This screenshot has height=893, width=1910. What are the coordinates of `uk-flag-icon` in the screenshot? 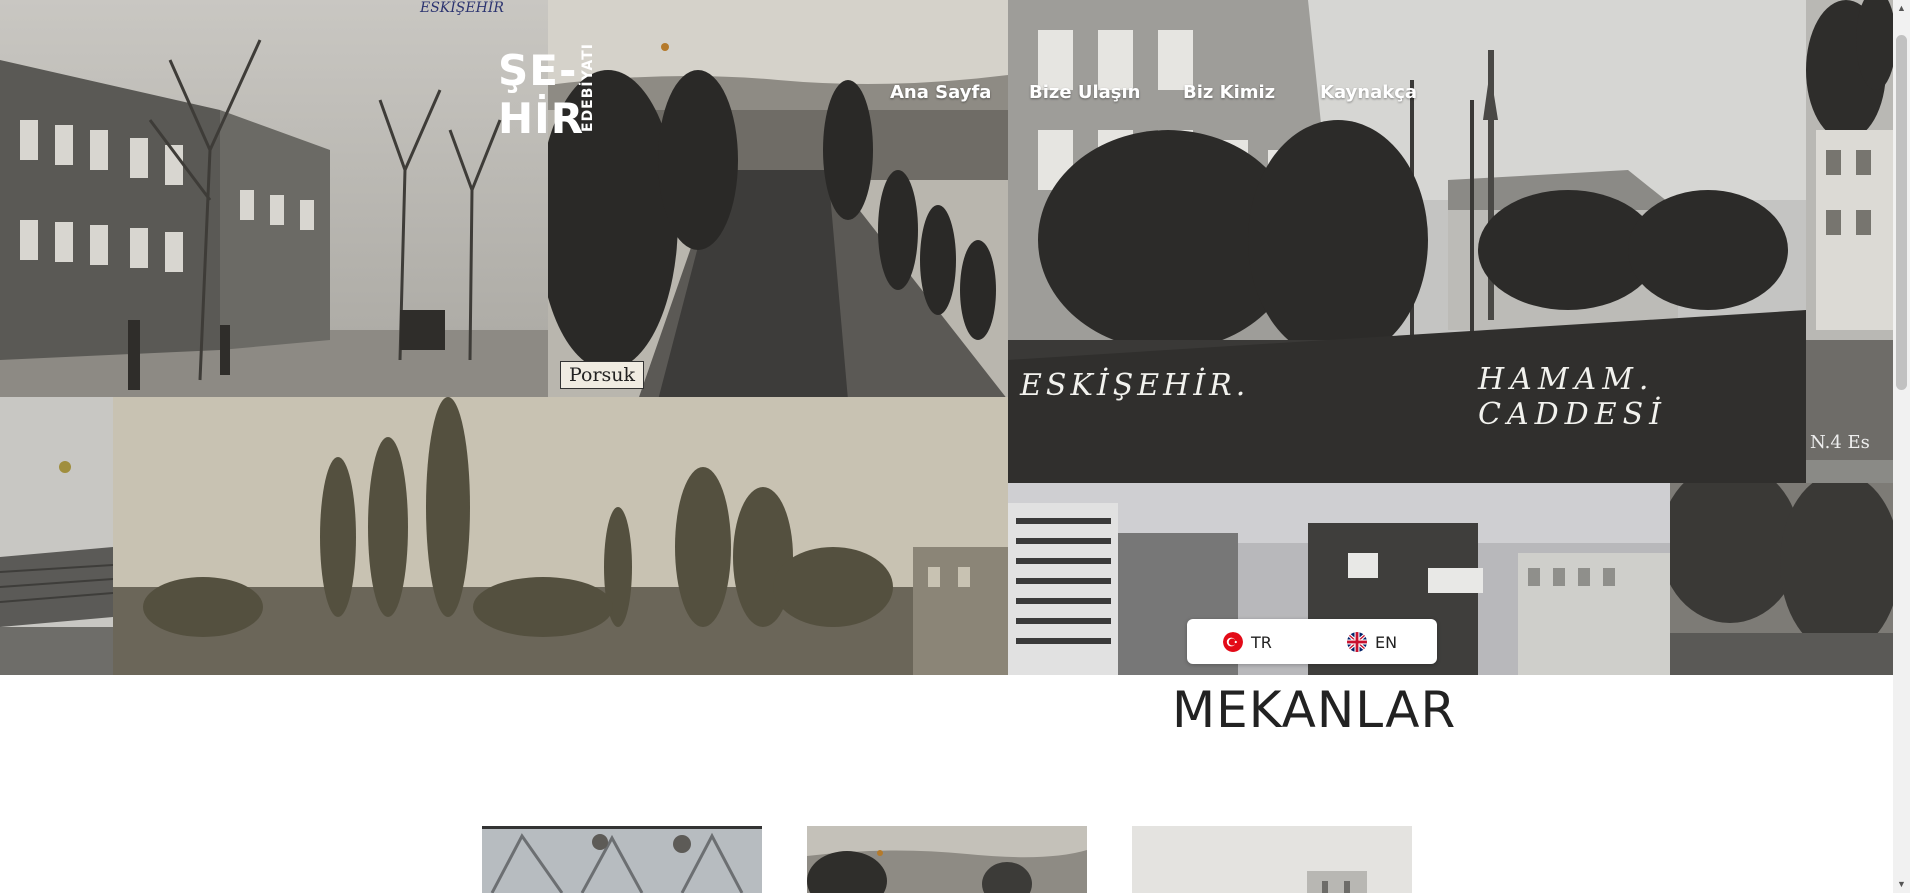 It's located at (1357, 642).